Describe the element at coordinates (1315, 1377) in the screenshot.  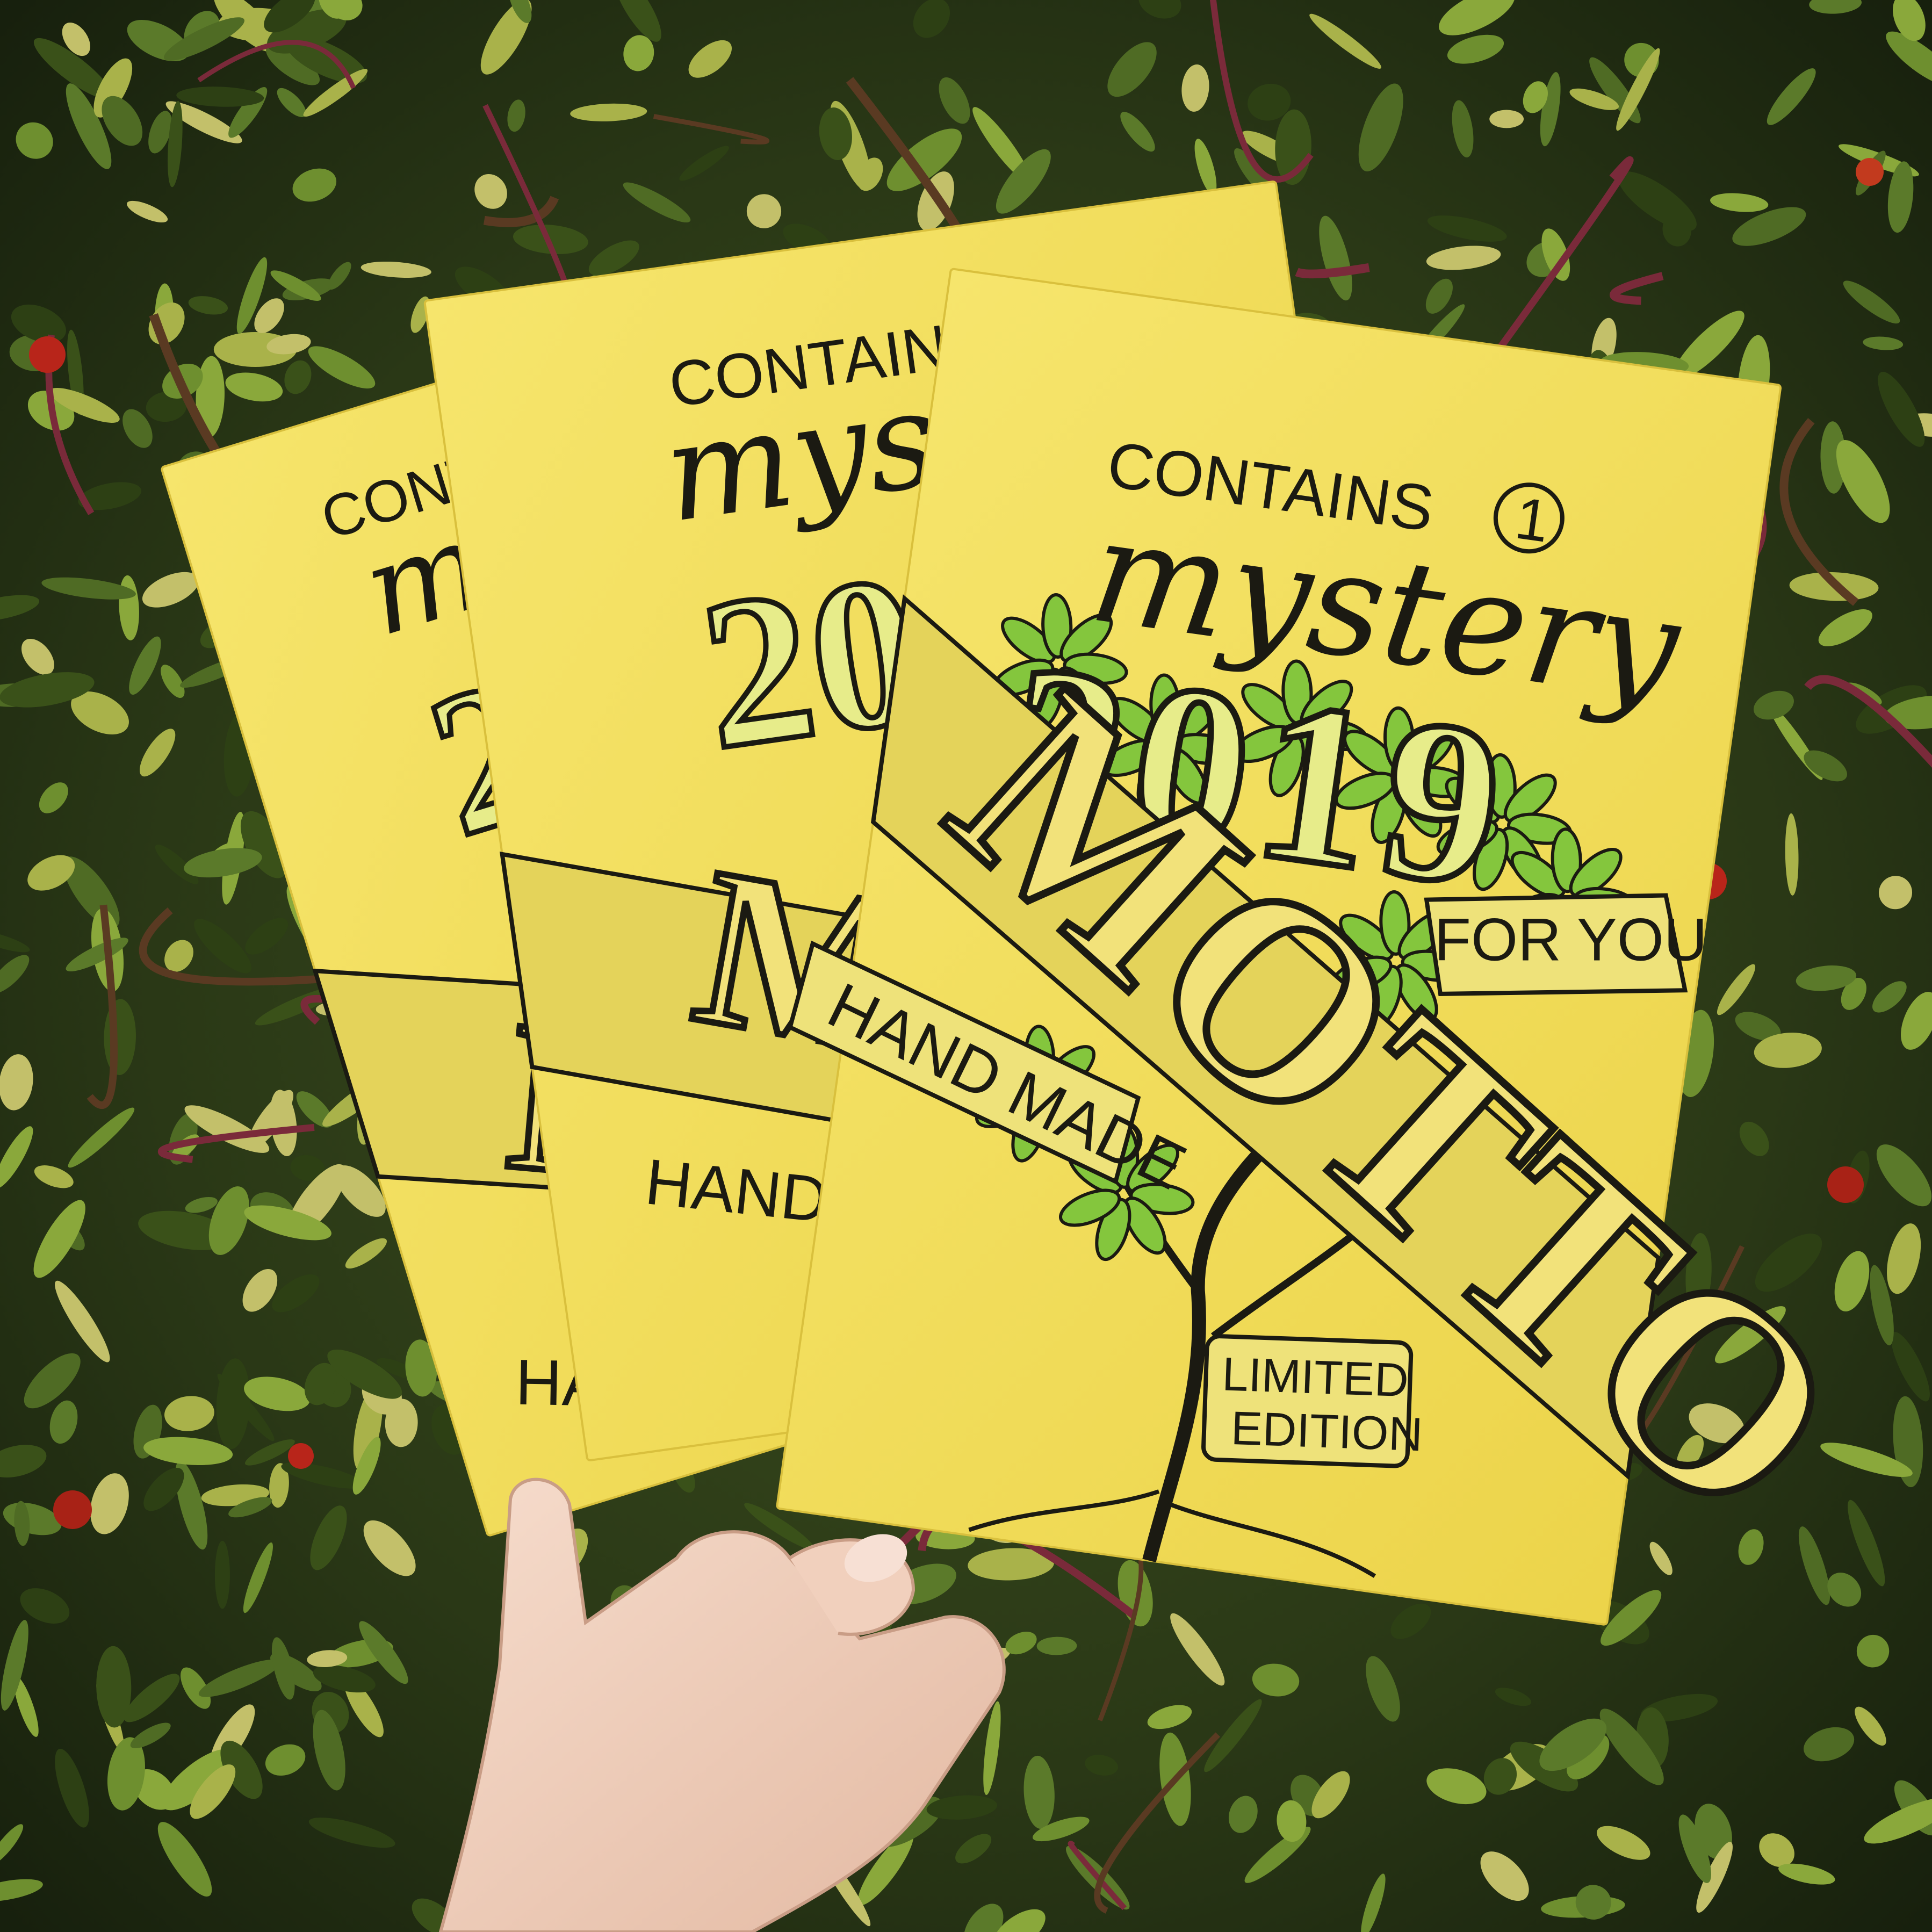
I see `badge-line1: LIMITED` at that location.